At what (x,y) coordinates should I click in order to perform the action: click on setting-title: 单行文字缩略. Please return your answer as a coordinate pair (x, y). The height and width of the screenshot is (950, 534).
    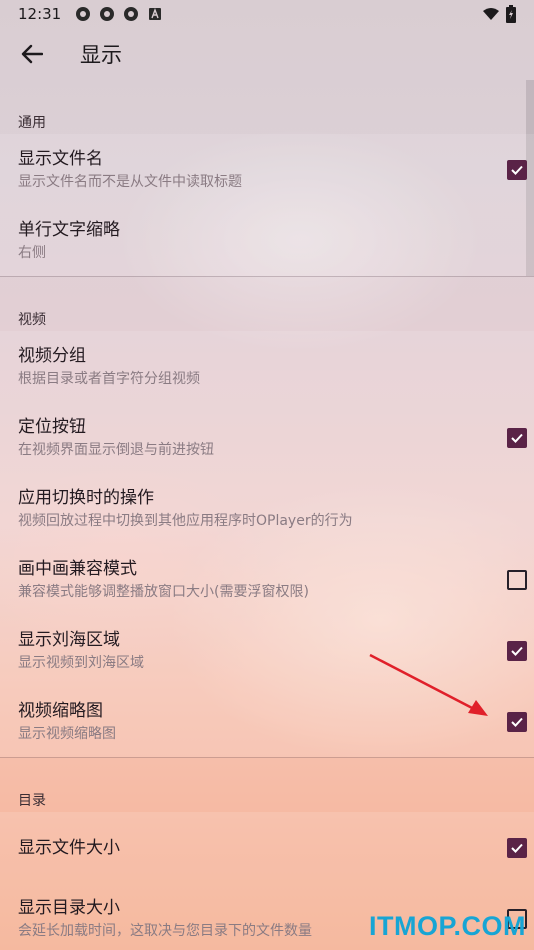
    Looking at the image, I should click on (69, 229).